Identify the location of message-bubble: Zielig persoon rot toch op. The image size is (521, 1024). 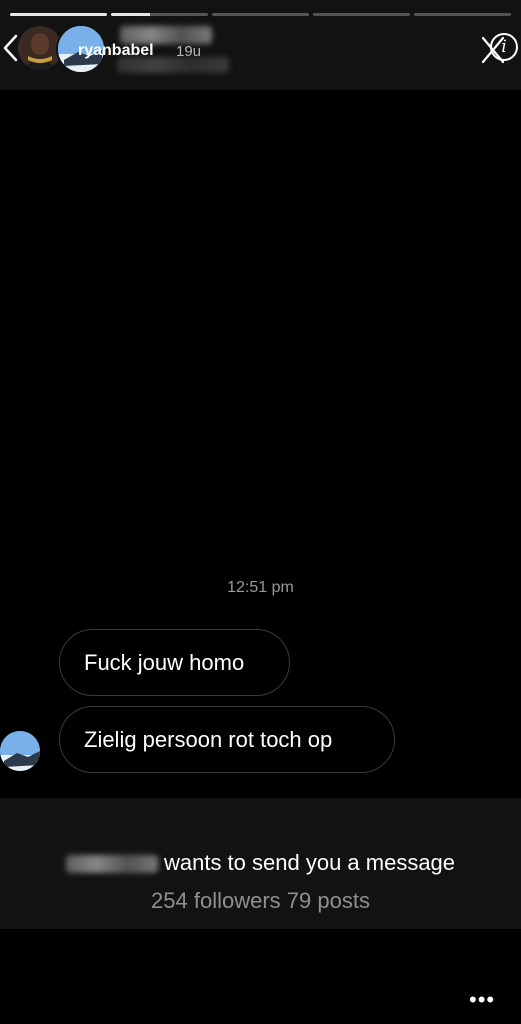
(227, 739).